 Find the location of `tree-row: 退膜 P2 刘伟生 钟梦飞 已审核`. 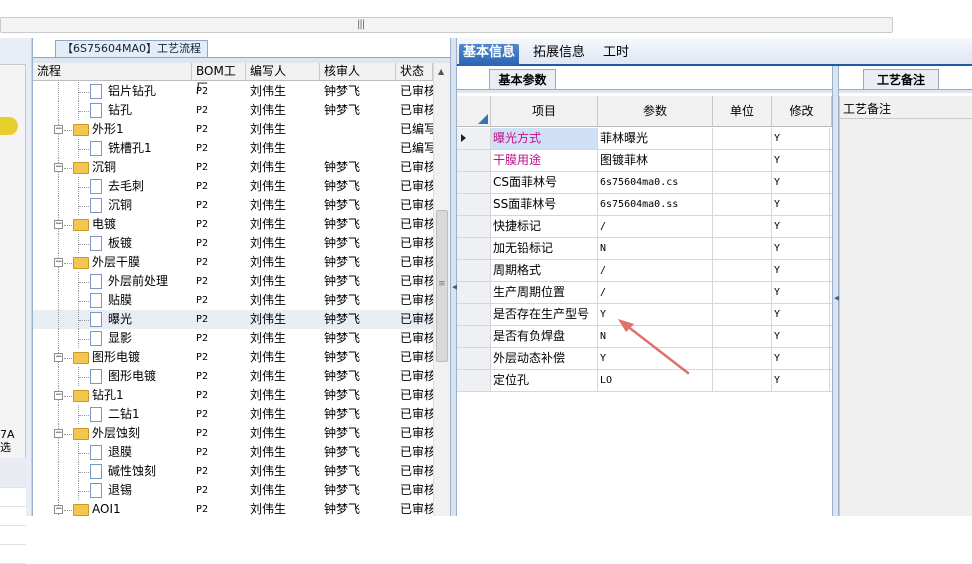

tree-row: 退膜 P2 刘伟生 钟梦飞 已审核 is located at coordinates (233, 452).